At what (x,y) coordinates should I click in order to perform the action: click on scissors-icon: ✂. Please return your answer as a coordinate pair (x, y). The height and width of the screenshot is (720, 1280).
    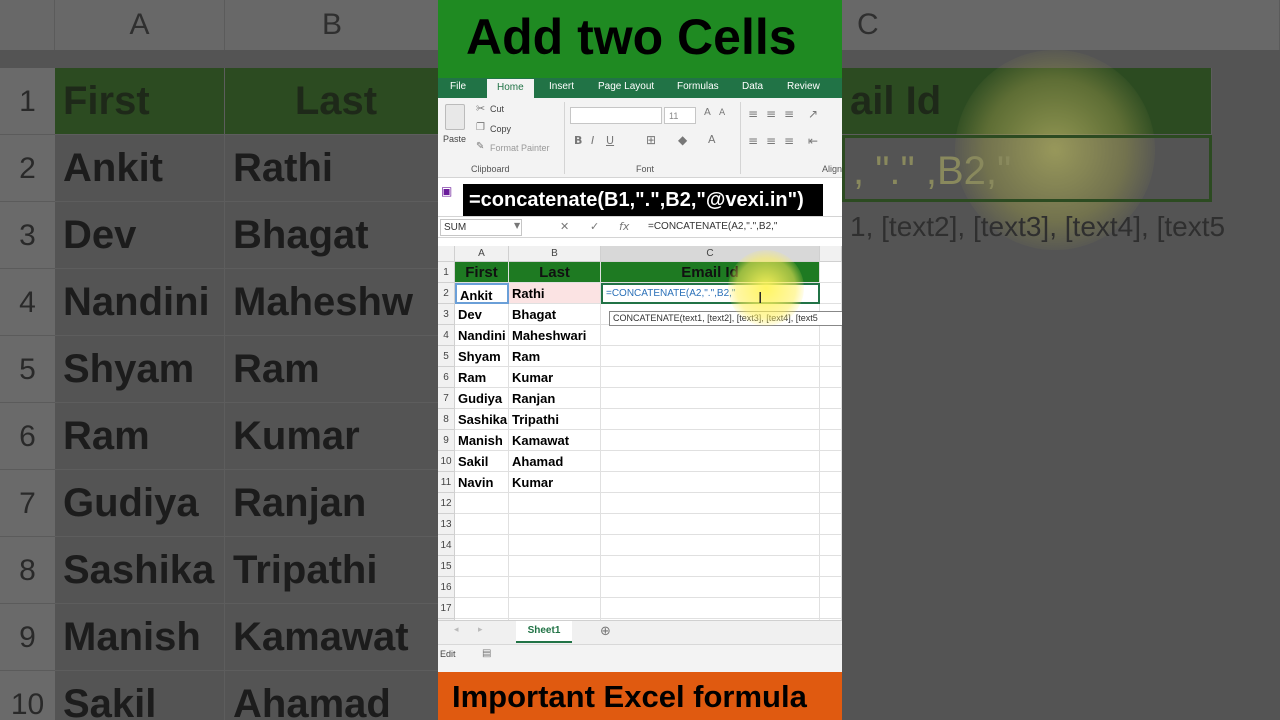
    Looking at the image, I should click on (480, 108).